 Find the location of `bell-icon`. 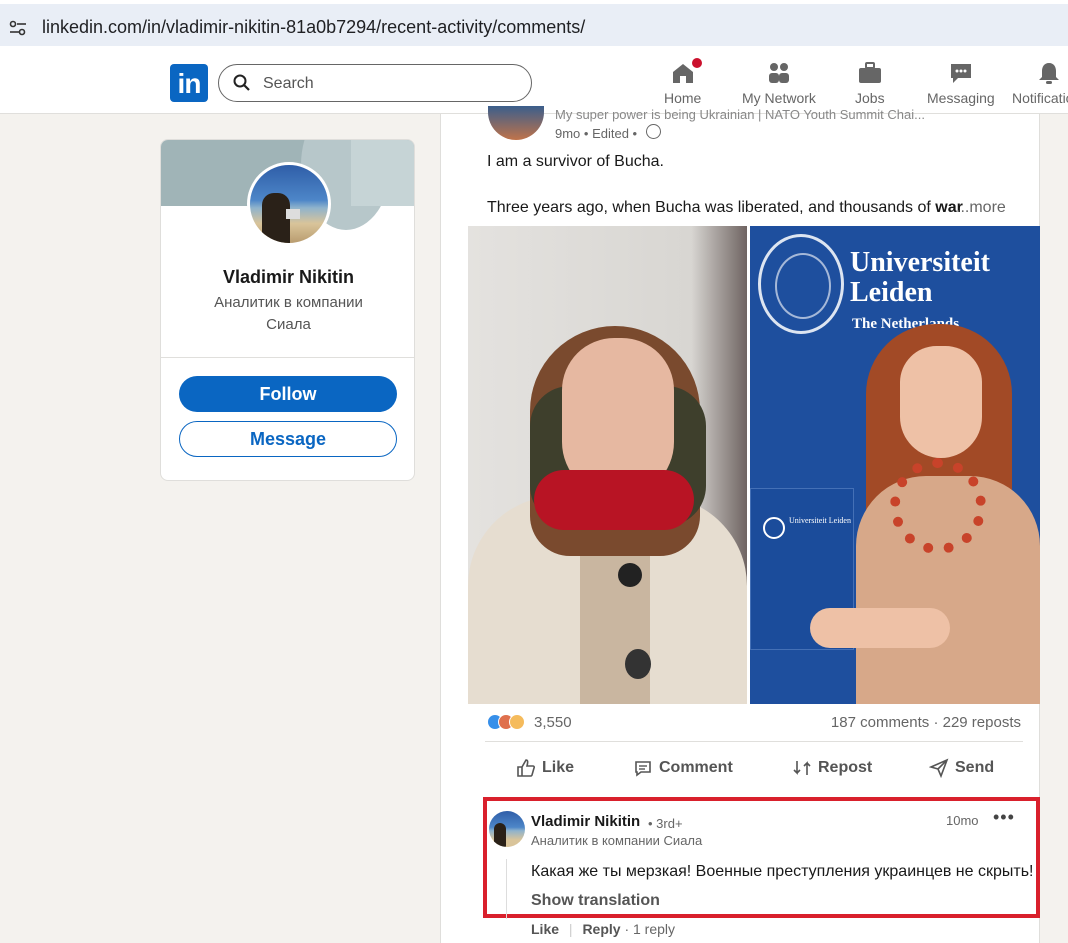

bell-icon is located at coordinates (1049, 73).